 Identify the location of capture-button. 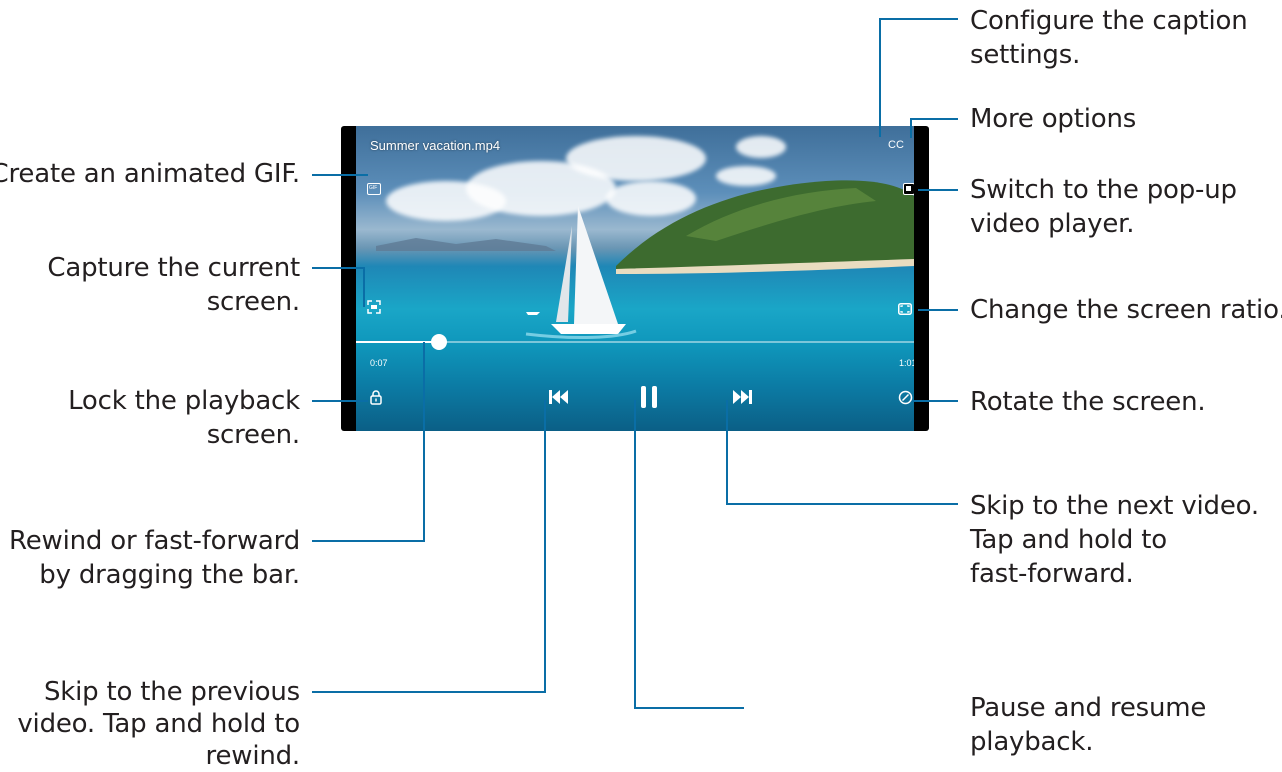
(374, 307).